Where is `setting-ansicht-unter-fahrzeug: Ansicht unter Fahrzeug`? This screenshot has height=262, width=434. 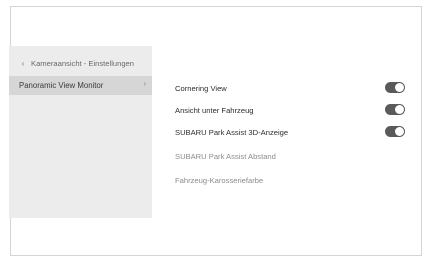 setting-ansicht-unter-fahrzeug: Ansicht unter Fahrzeug is located at coordinates (290, 110).